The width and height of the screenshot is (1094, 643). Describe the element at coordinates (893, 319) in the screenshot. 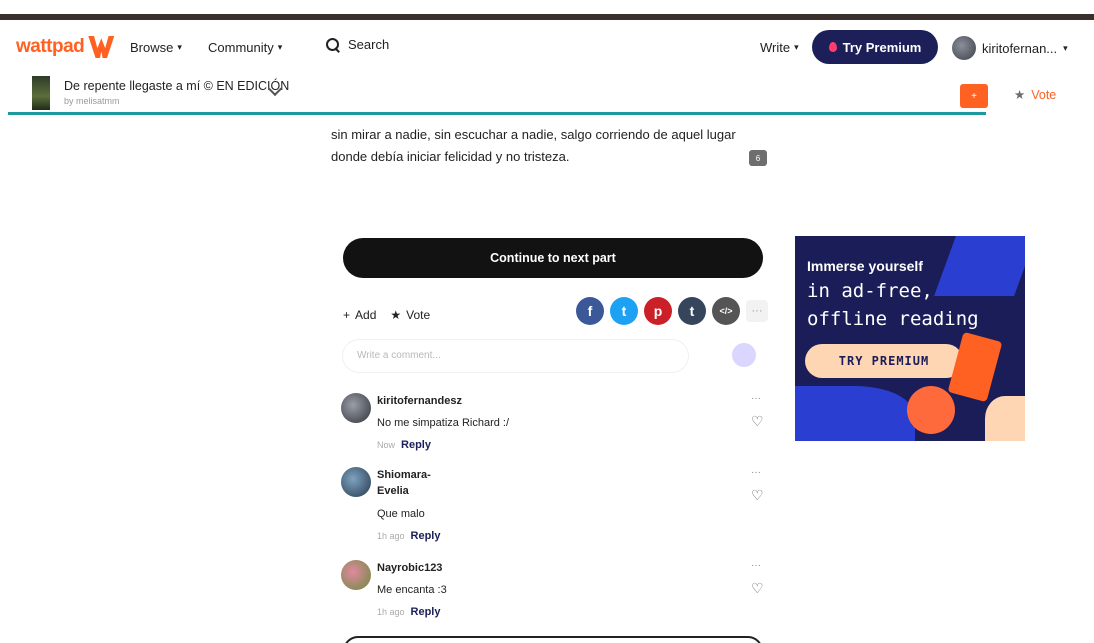

I see `ad-subline: offline reading` at that location.